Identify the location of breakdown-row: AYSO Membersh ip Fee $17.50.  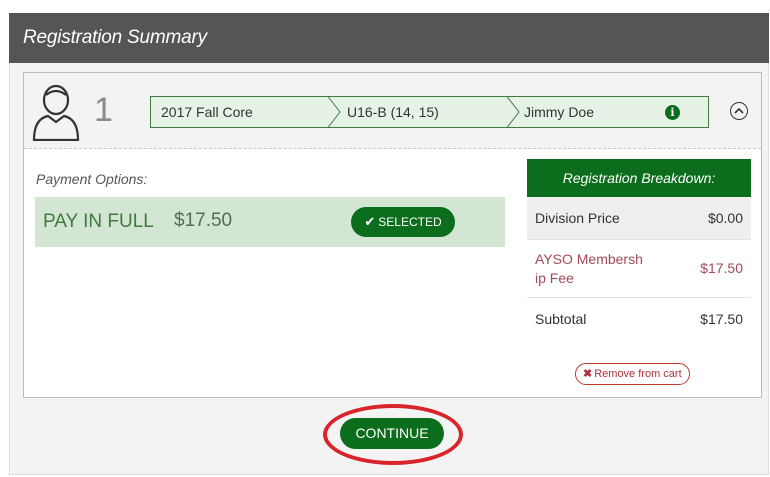
(639, 269).